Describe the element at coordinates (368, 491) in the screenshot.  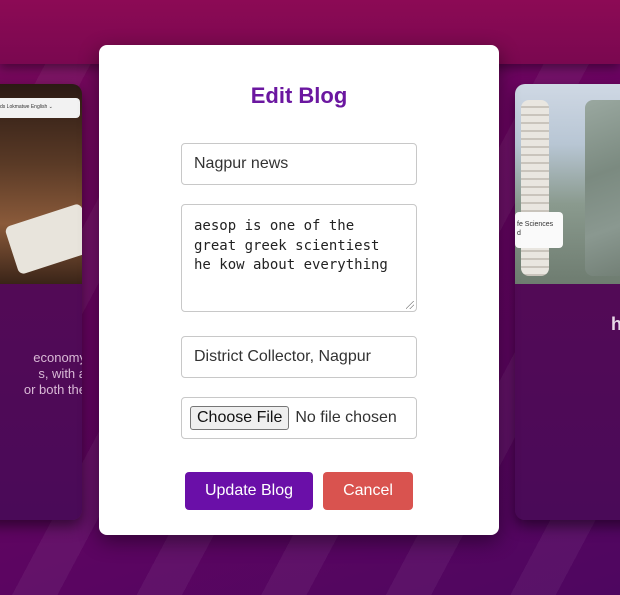
I see `cancel-button: Cancel` at that location.